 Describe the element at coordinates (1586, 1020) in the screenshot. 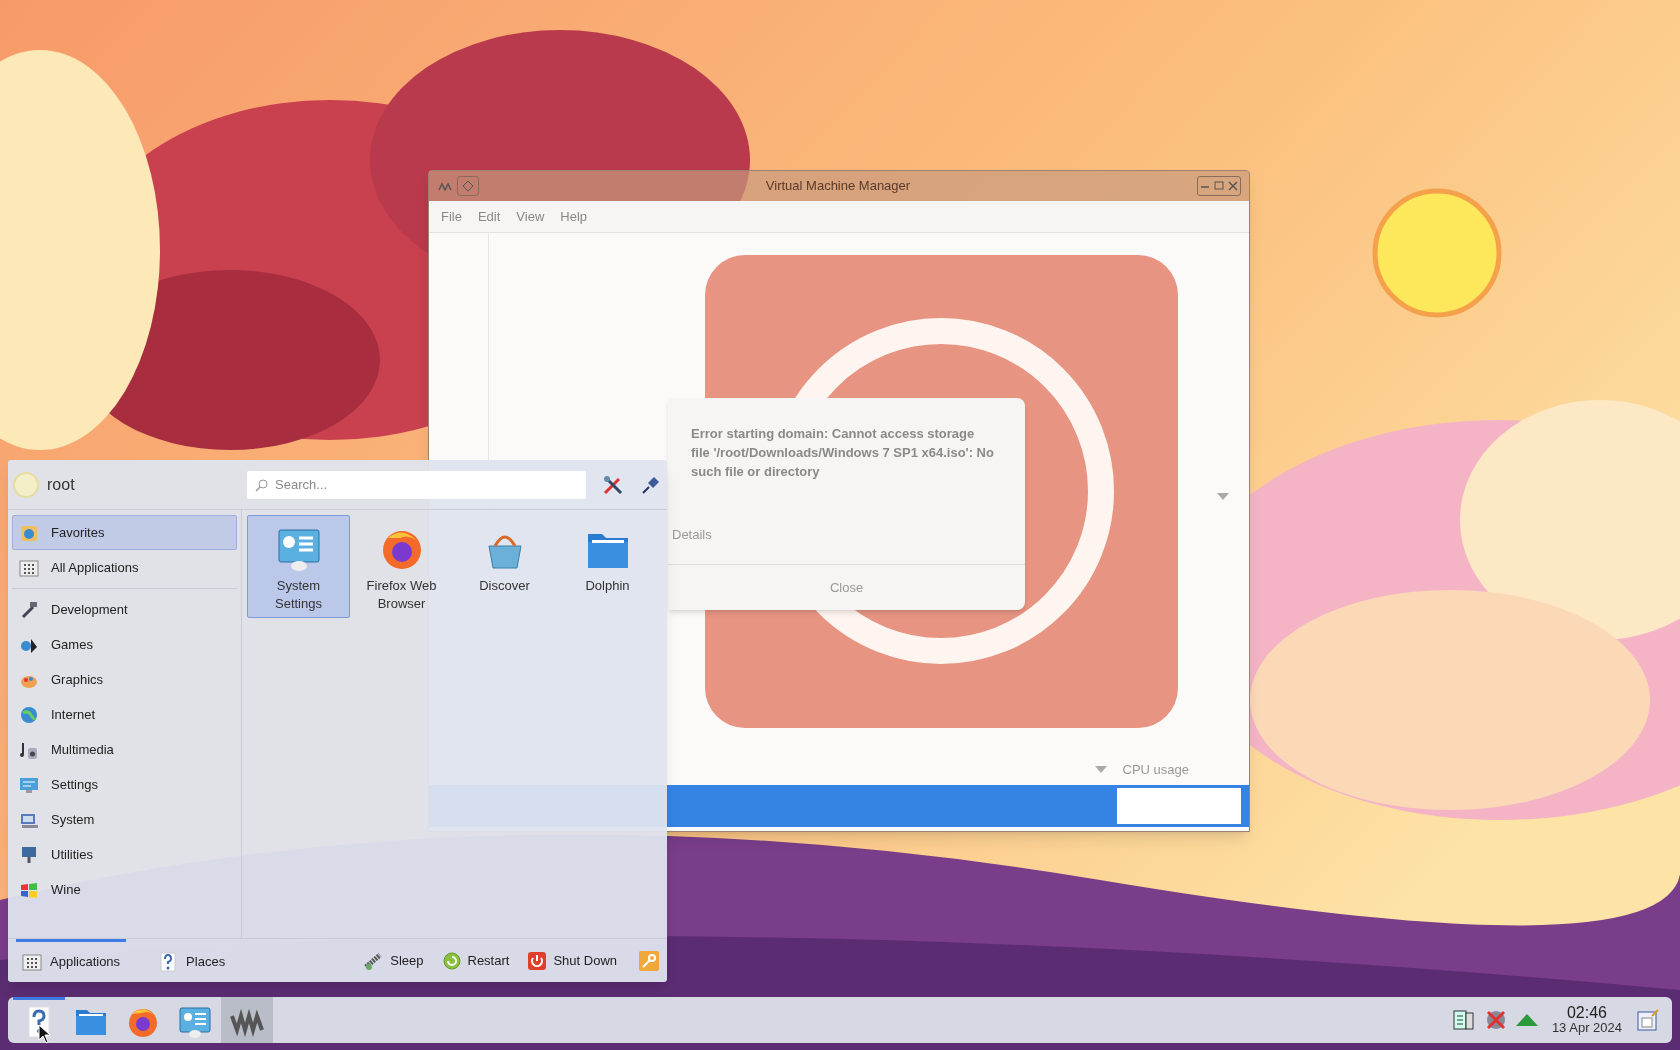

I see `clock: 02:46 13 Apr 2024` at that location.